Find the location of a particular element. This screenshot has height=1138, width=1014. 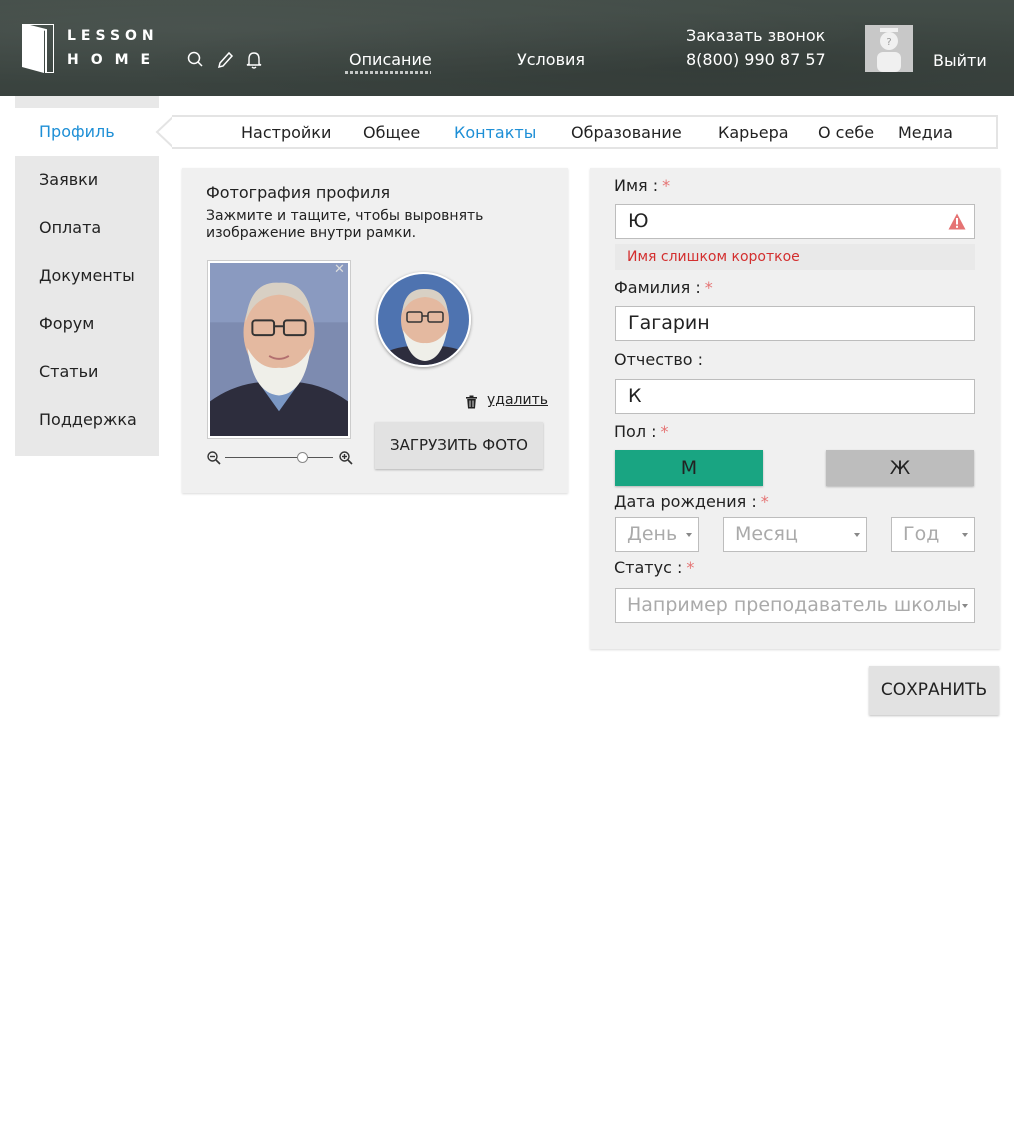

bell-icon is located at coordinates (254, 60).